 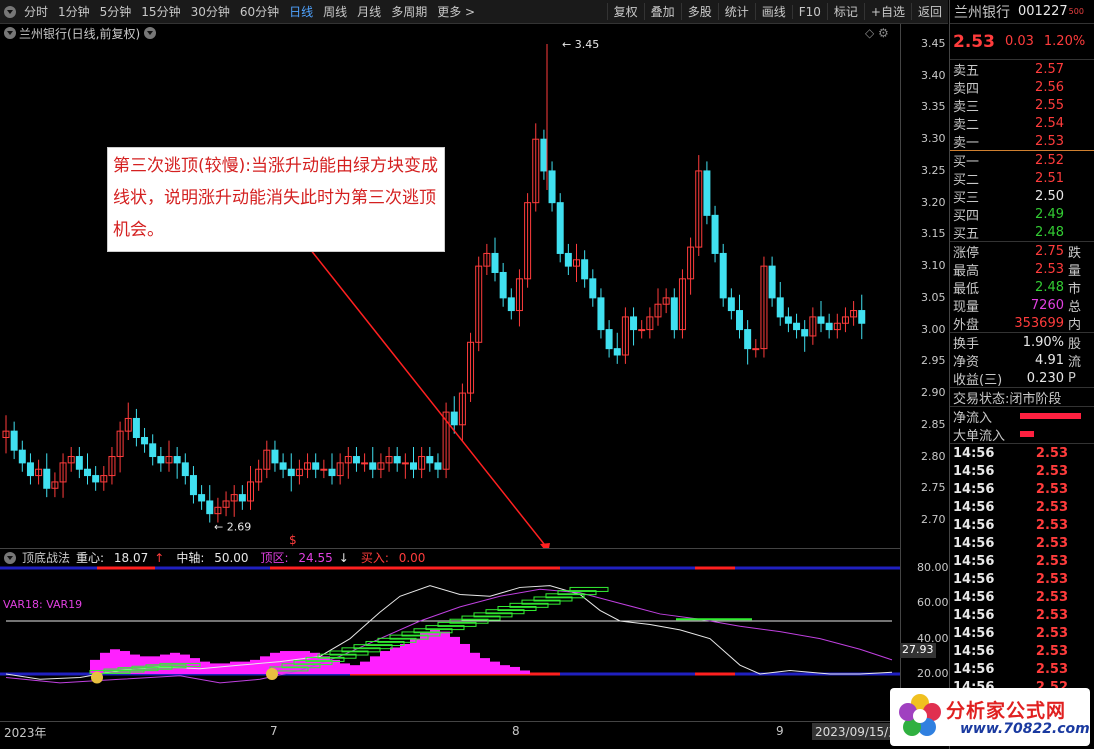 What do you see at coordinates (1022, 269) in the screenshot?
I see `stat-row: 最高 2.53 量` at bounding box center [1022, 269].